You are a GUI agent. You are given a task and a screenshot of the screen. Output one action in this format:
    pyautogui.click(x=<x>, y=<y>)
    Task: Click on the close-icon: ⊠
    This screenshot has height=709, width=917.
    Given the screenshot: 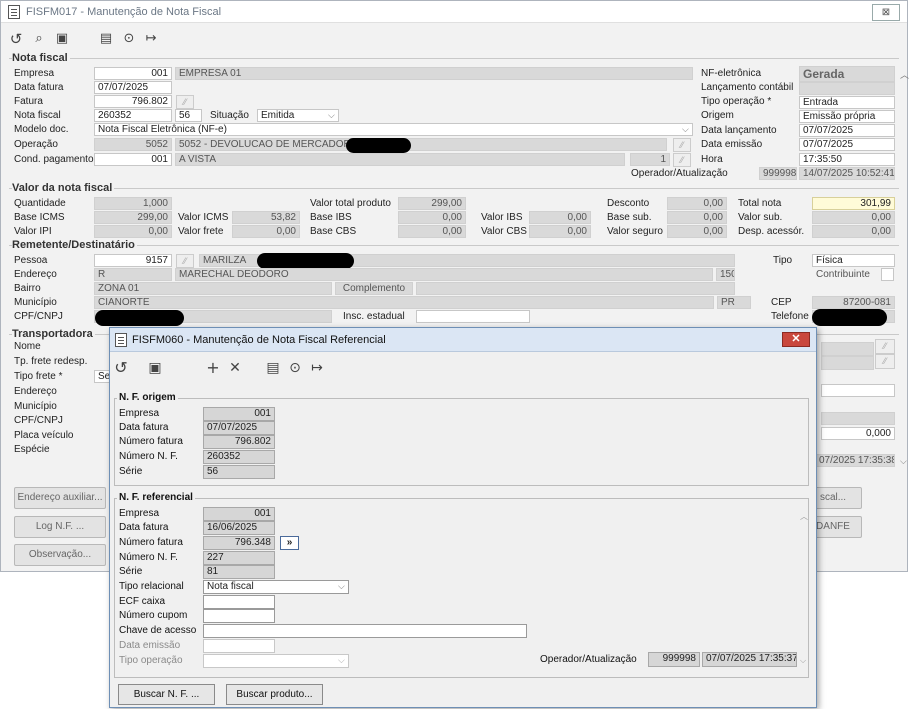 What is the action you would take?
    pyautogui.click(x=886, y=12)
    